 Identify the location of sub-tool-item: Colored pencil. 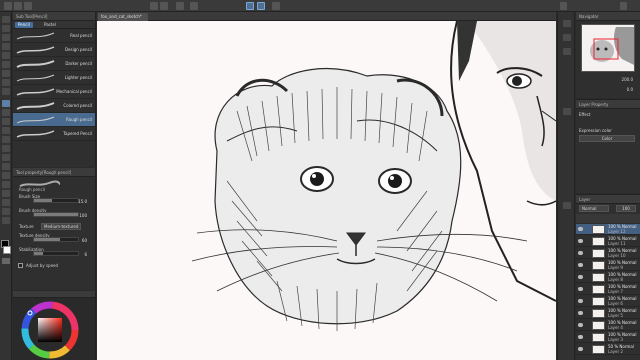
(54, 106).